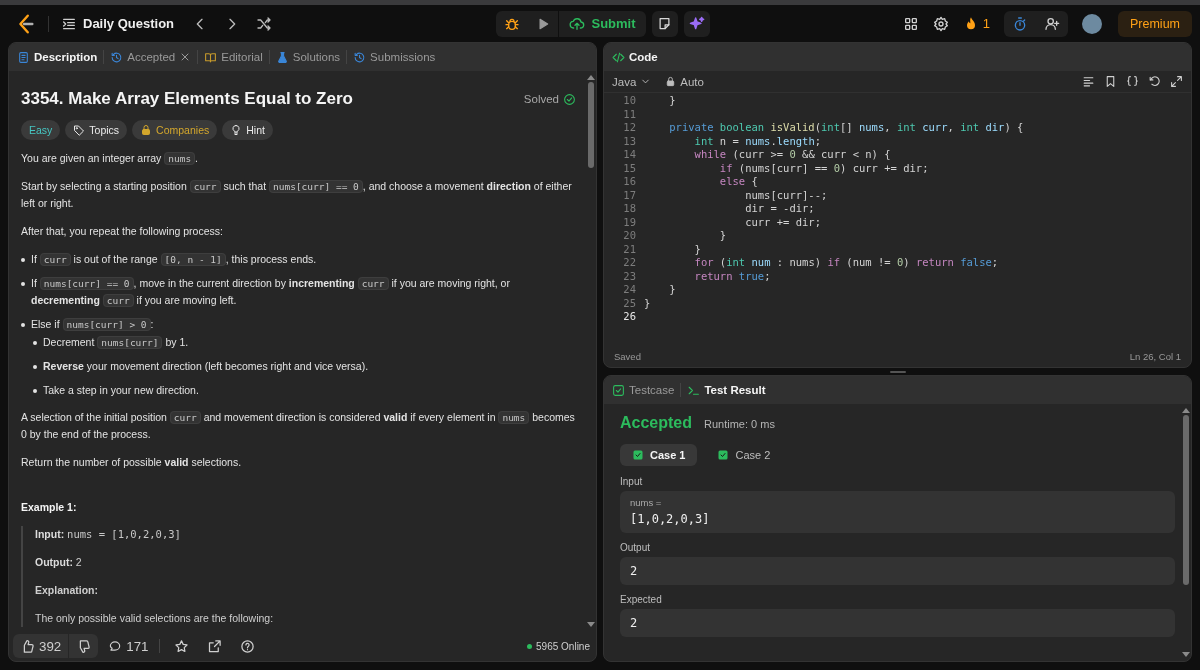  I want to click on cursor-position: Ln 26, Col 1, so click(1155, 356).